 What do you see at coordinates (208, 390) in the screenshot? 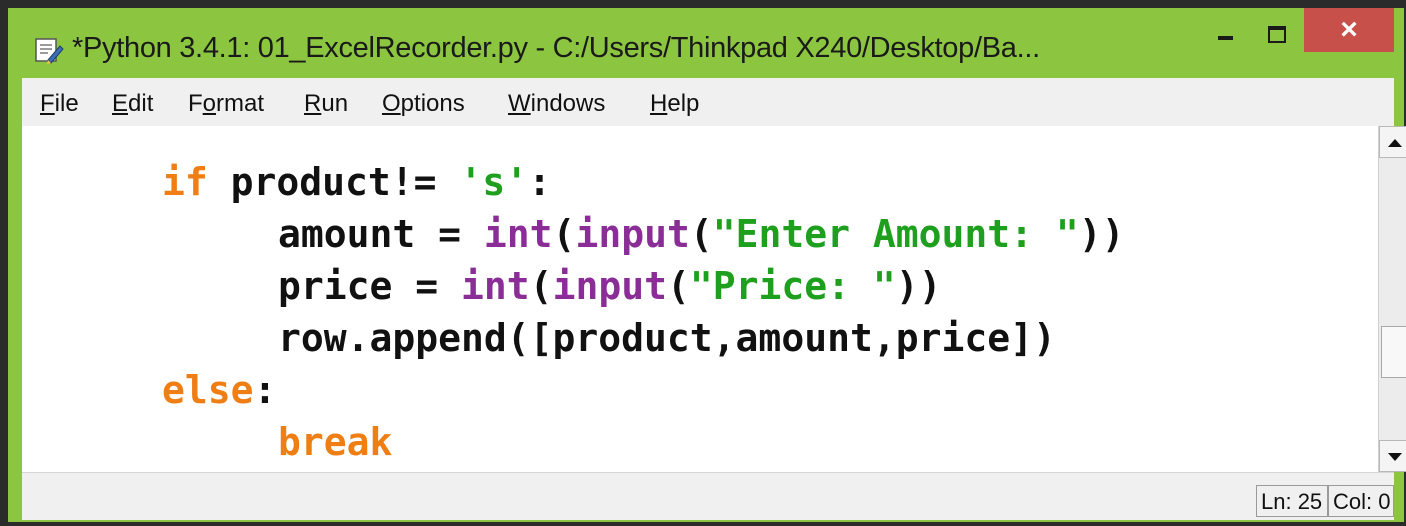
I see `code-token: else` at bounding box center [208, 390].